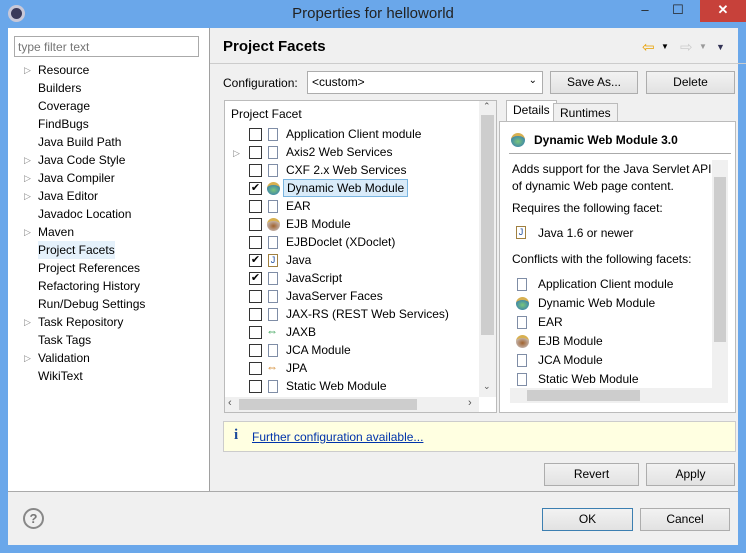 This screenshot has height=553, width=746. Describe the element at coordinates (346, 188) in the screenshot. I see `facet-item: Dynamic Web Module` at that location.